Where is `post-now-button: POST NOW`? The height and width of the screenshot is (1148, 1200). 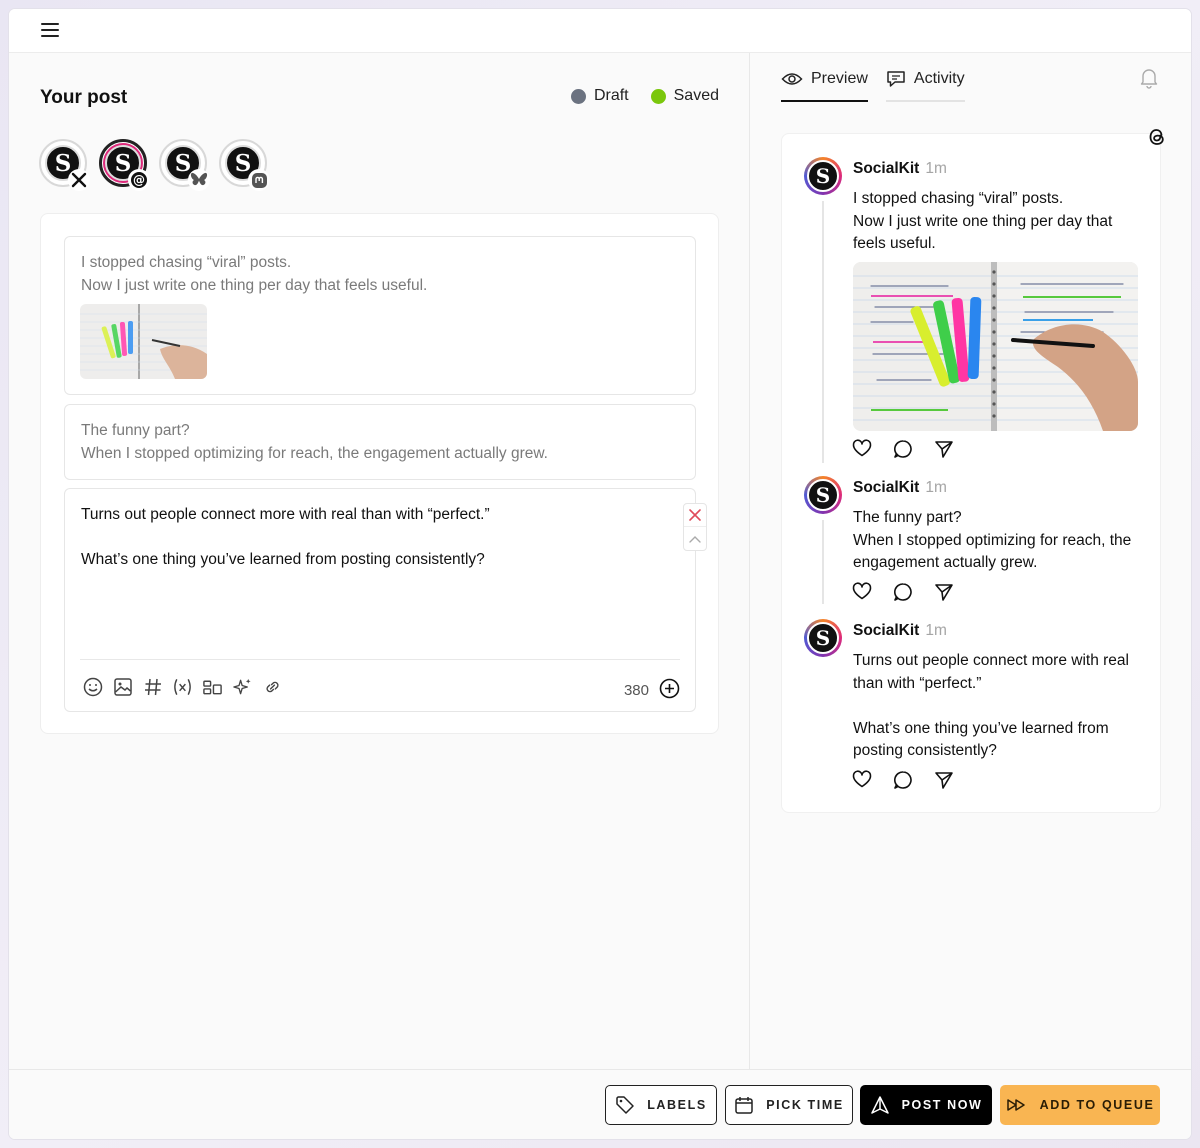
post-now-button: POST NOW is located at coordinates (926, 1105).